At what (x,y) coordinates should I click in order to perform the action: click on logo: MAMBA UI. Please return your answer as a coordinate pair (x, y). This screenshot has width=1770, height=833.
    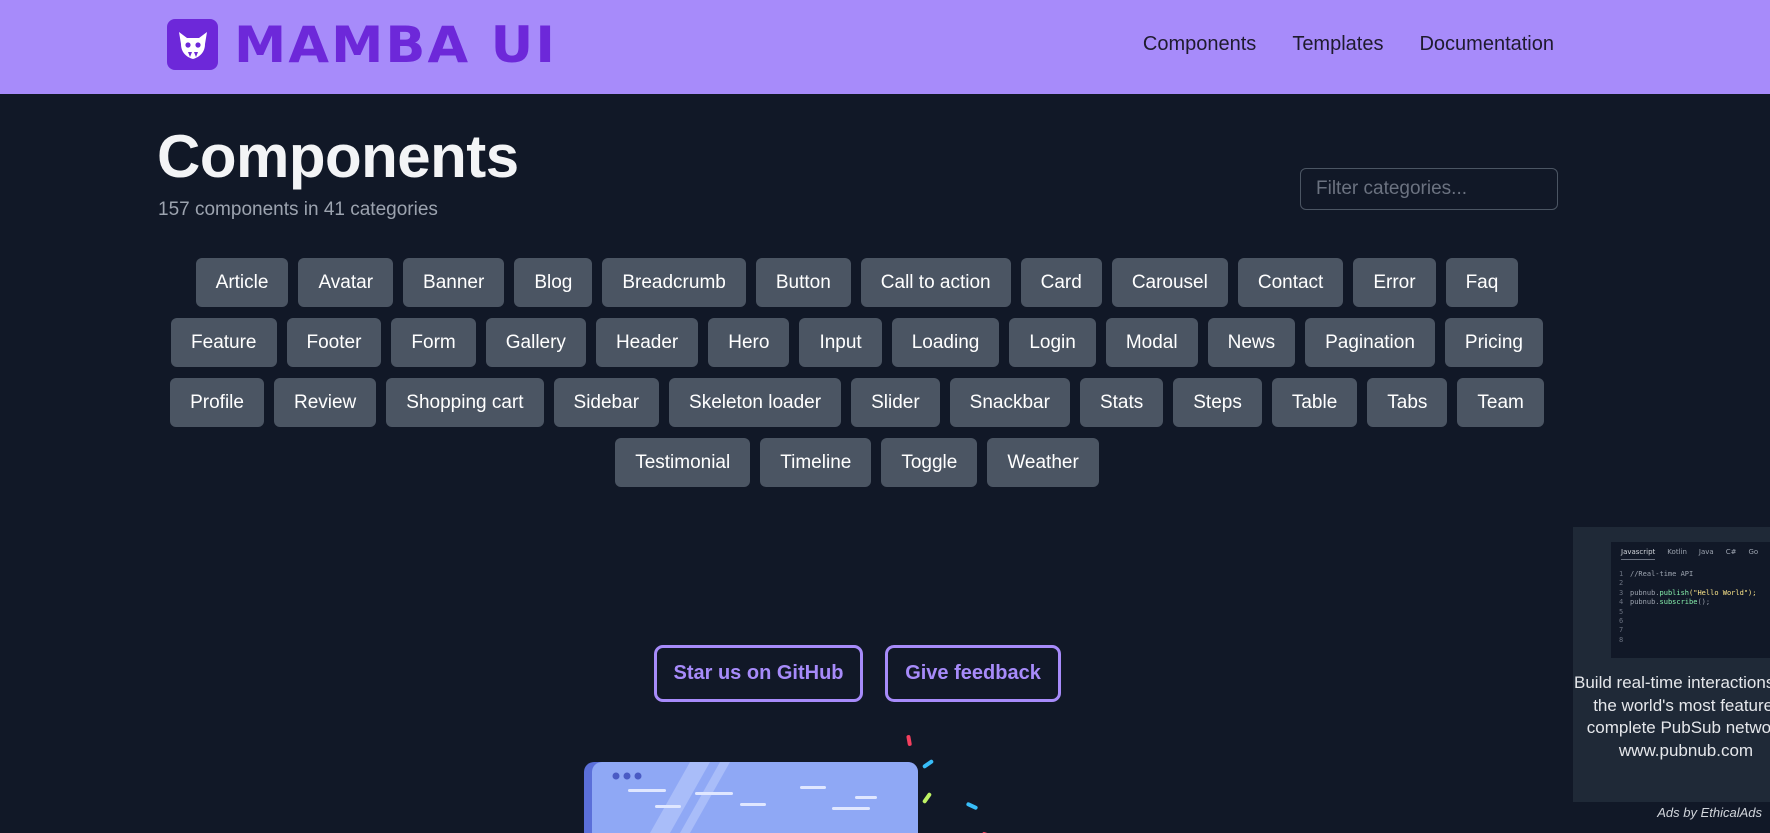
    Looking at the image, I should click on (361, 44).